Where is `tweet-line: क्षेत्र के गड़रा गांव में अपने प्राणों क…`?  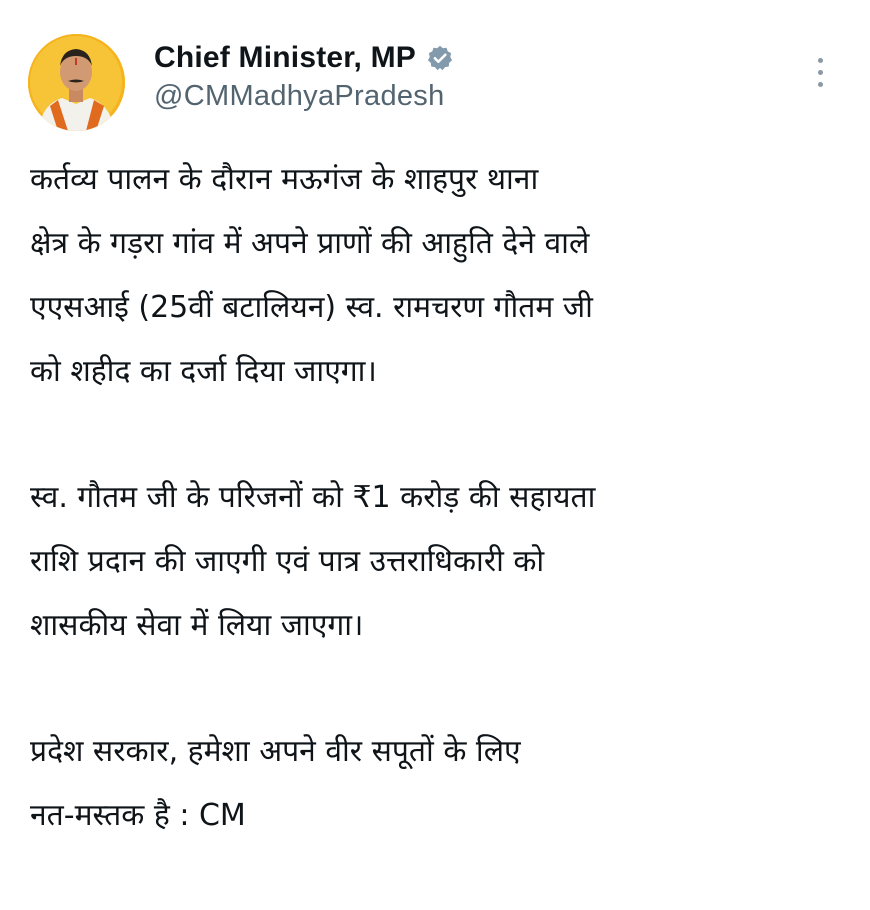 tweet-line: क्षेत्र के गड़रा गांव में अपने प्राणों क… is located at coordinates (310, 243).